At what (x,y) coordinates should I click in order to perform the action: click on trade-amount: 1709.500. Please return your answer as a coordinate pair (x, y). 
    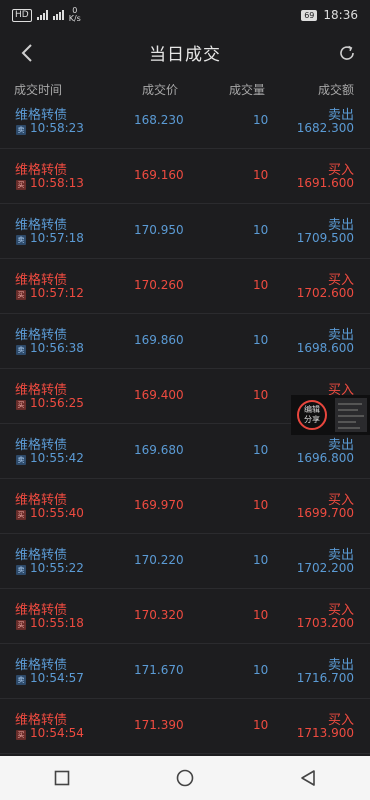
    Looking at the image, I should click on (325, 238).